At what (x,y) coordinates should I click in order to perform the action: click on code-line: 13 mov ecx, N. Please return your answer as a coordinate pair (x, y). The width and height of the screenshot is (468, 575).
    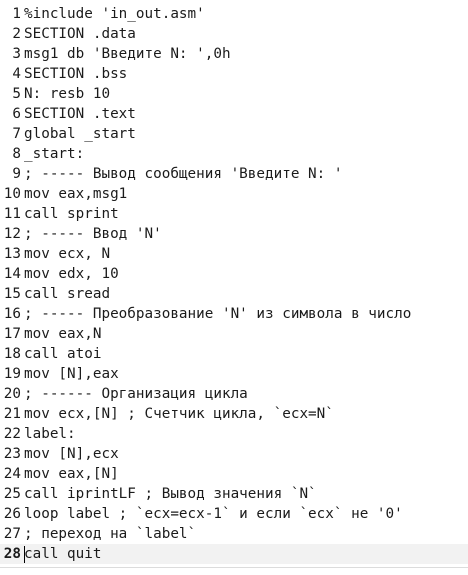
    Looking at the image, I should click on (234, 254).